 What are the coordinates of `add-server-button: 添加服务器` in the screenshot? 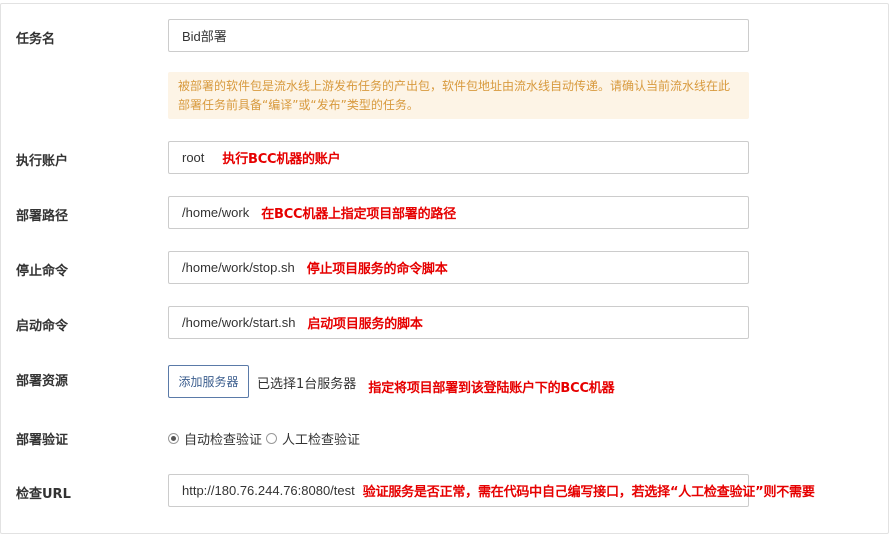 It's located at (208, 381).